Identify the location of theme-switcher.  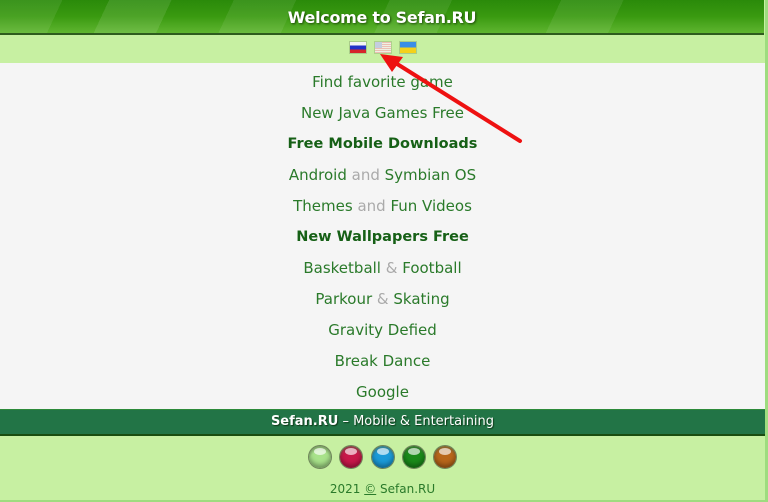
(382, 459).